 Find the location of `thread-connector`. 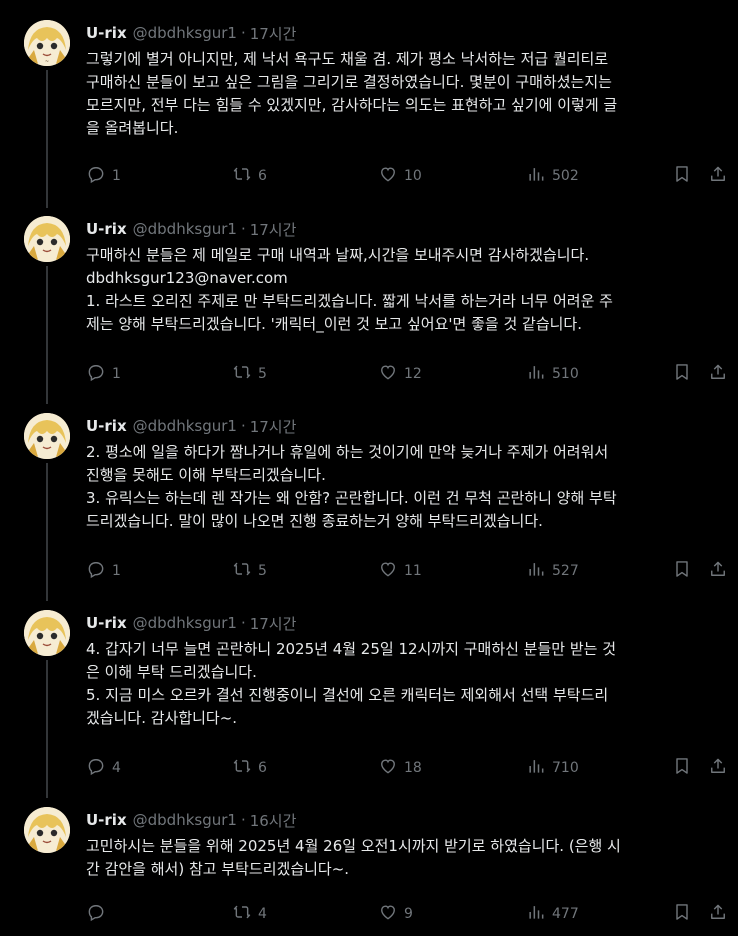

thread-connector is located at coordinates (47, 335).